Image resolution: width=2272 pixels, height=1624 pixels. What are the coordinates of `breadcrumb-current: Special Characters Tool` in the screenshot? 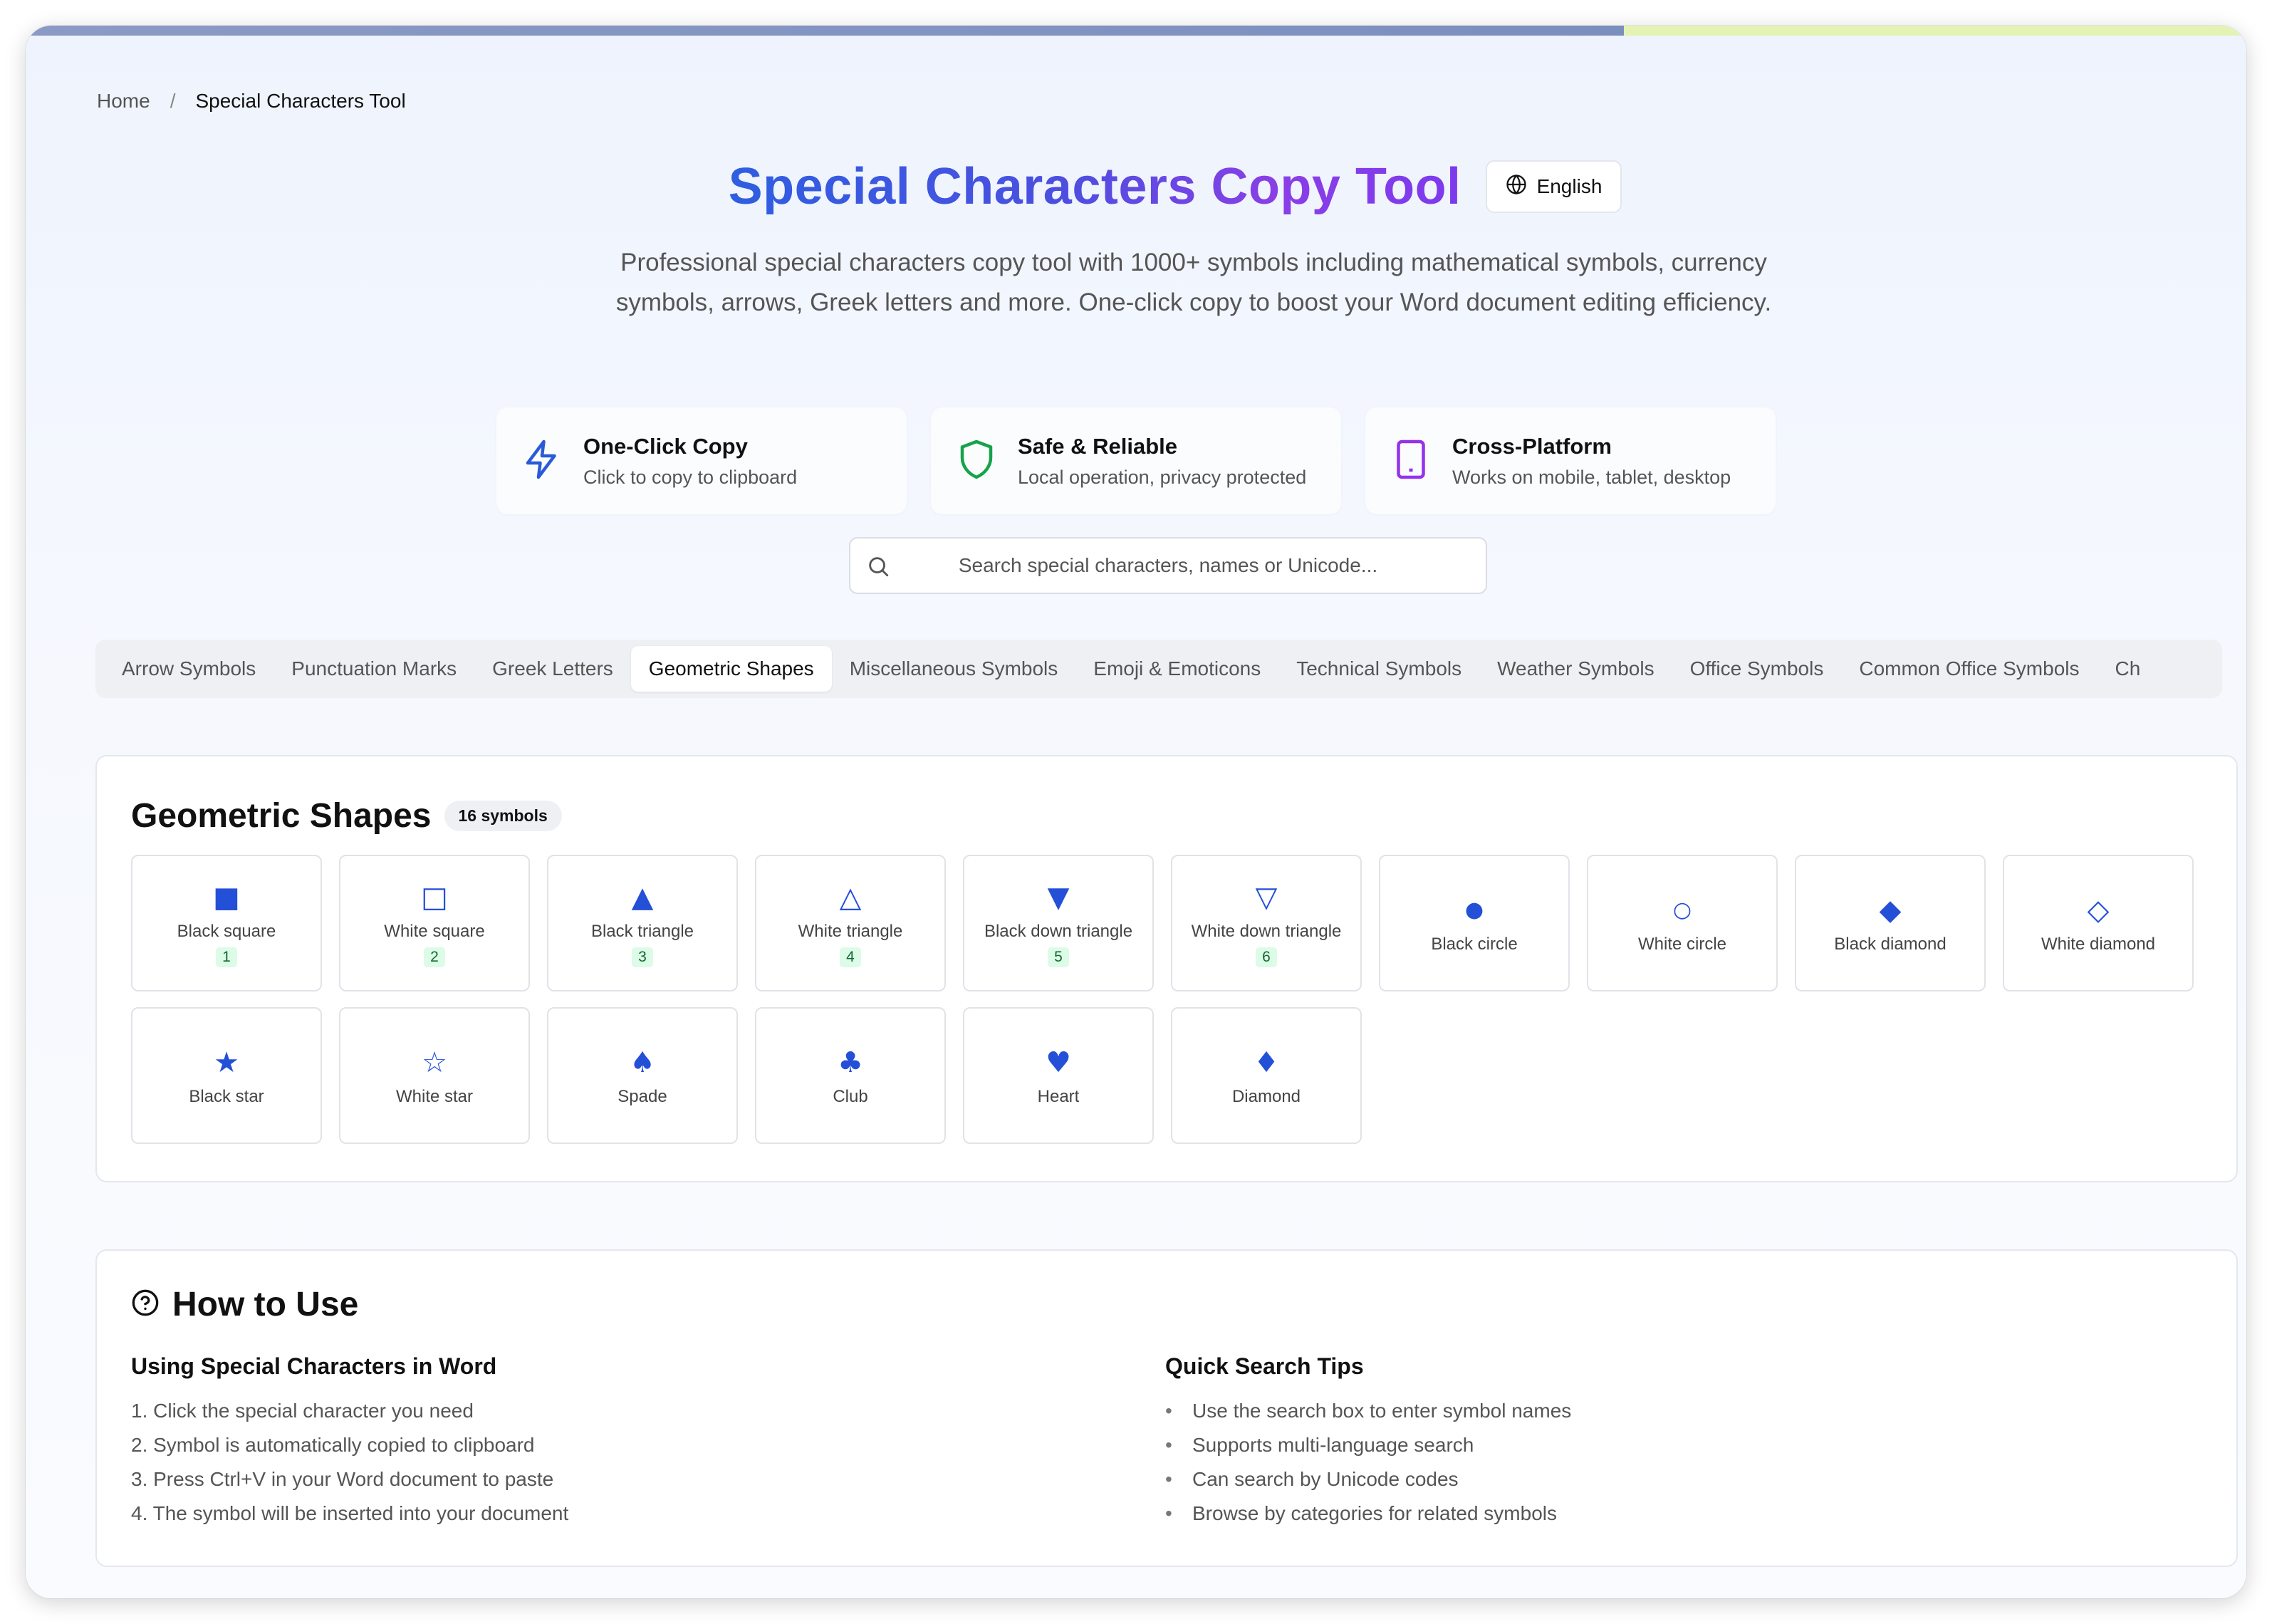 It's located at (301, 101).